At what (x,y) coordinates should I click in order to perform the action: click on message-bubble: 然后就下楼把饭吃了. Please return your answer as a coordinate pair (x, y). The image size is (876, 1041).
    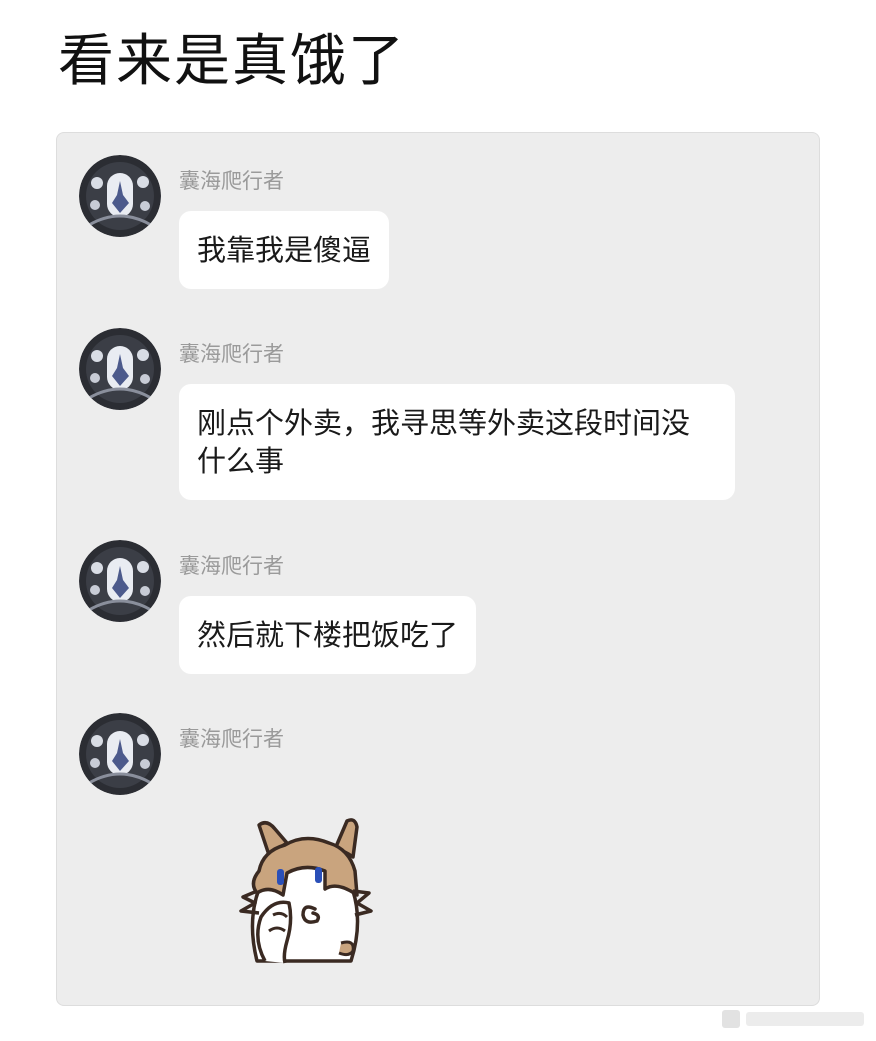
    Looking at the image, I should click on (328, 635).